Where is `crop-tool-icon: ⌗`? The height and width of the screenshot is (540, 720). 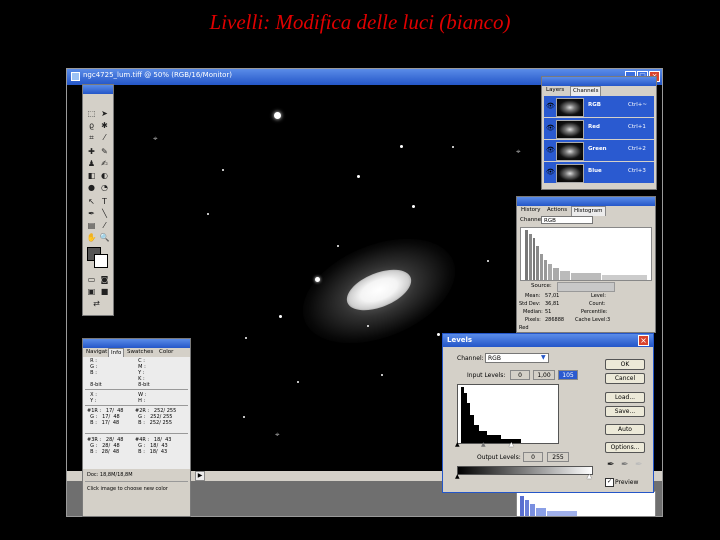 crop-tool-icon: ⌗ is located at coordinates (91, 138).